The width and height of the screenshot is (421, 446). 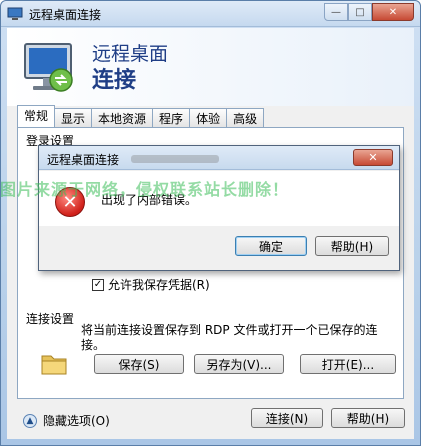 I want to click on tab-display: 显示, so click(x=73, y=117).